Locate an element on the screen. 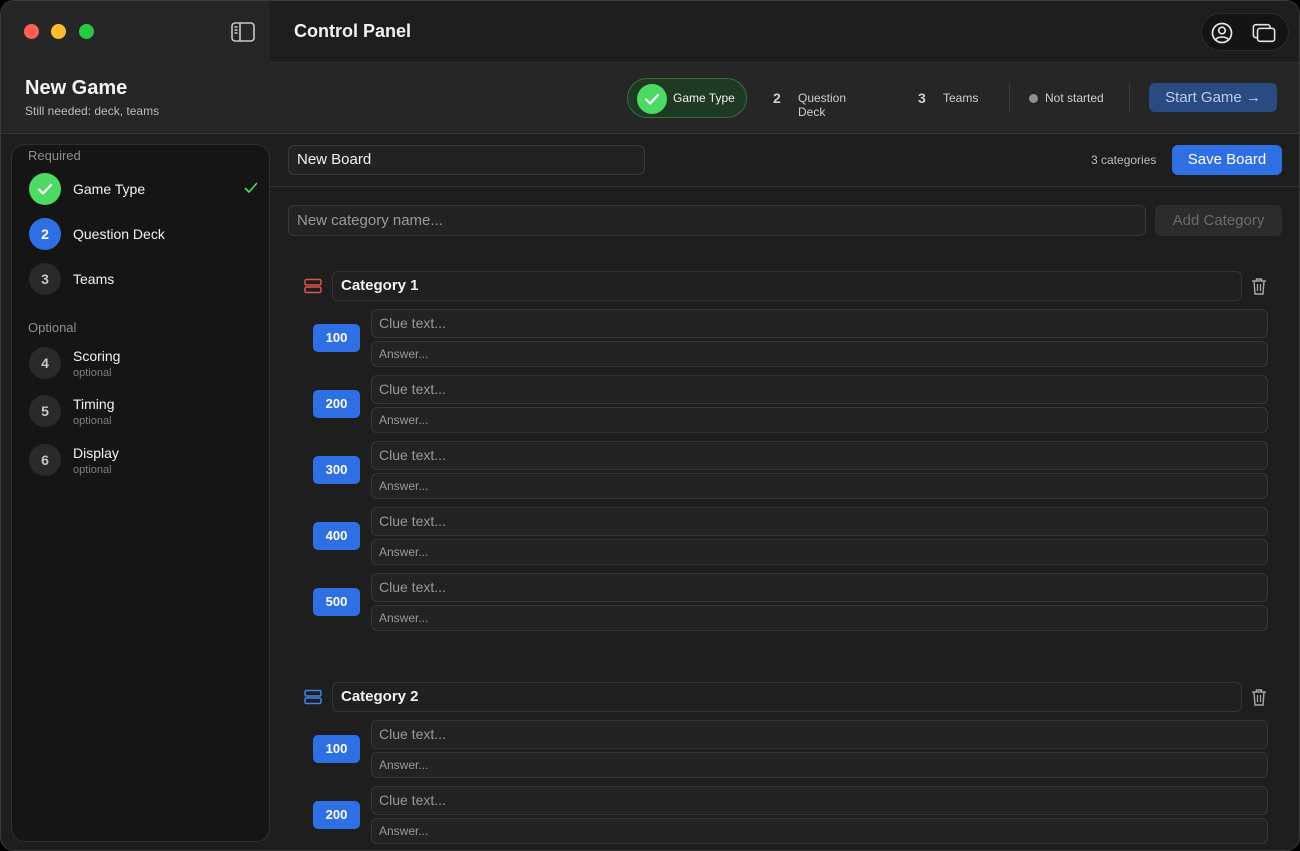  point-value-badge: 500 is located at coordinates (336, 602).